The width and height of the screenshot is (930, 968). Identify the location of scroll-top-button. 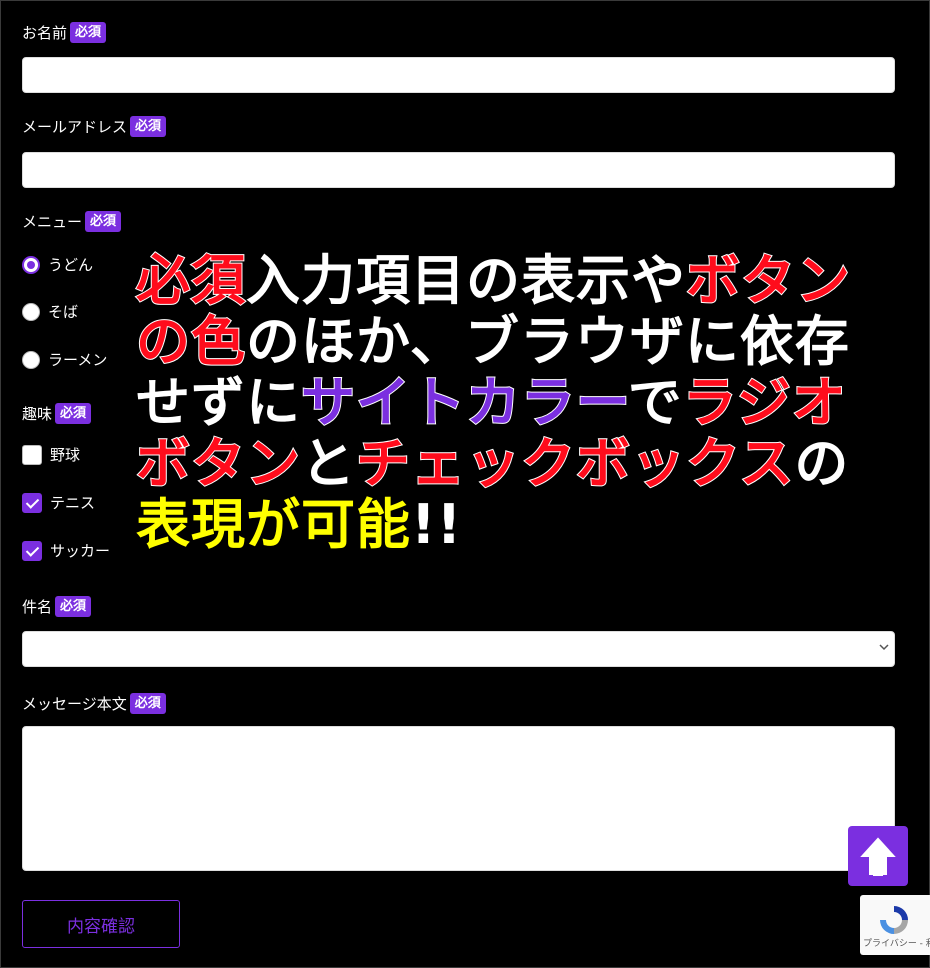
(878, 856).